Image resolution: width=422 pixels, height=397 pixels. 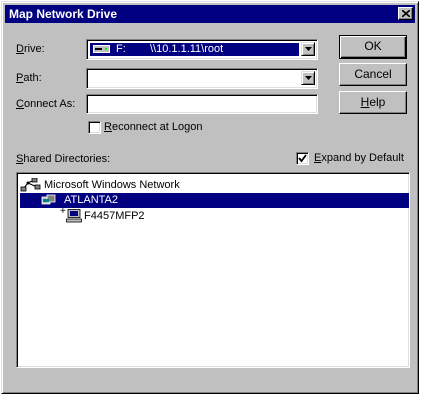 I want to click on title-bar: Map Network Drive, so click(x=210, y=14).